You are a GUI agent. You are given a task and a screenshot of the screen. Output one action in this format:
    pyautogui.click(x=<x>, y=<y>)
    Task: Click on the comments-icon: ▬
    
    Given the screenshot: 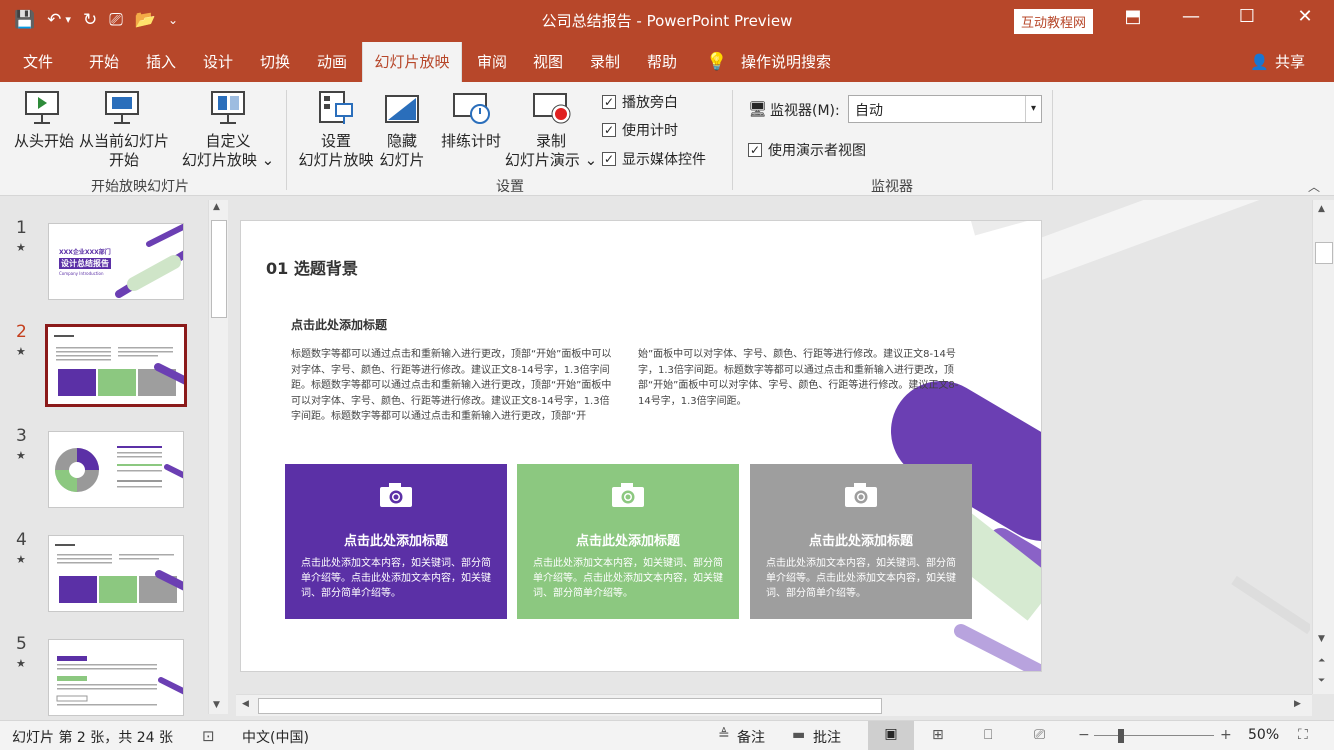 What is the action you would take?
    pyautogui.click(x=799, y=735)
    